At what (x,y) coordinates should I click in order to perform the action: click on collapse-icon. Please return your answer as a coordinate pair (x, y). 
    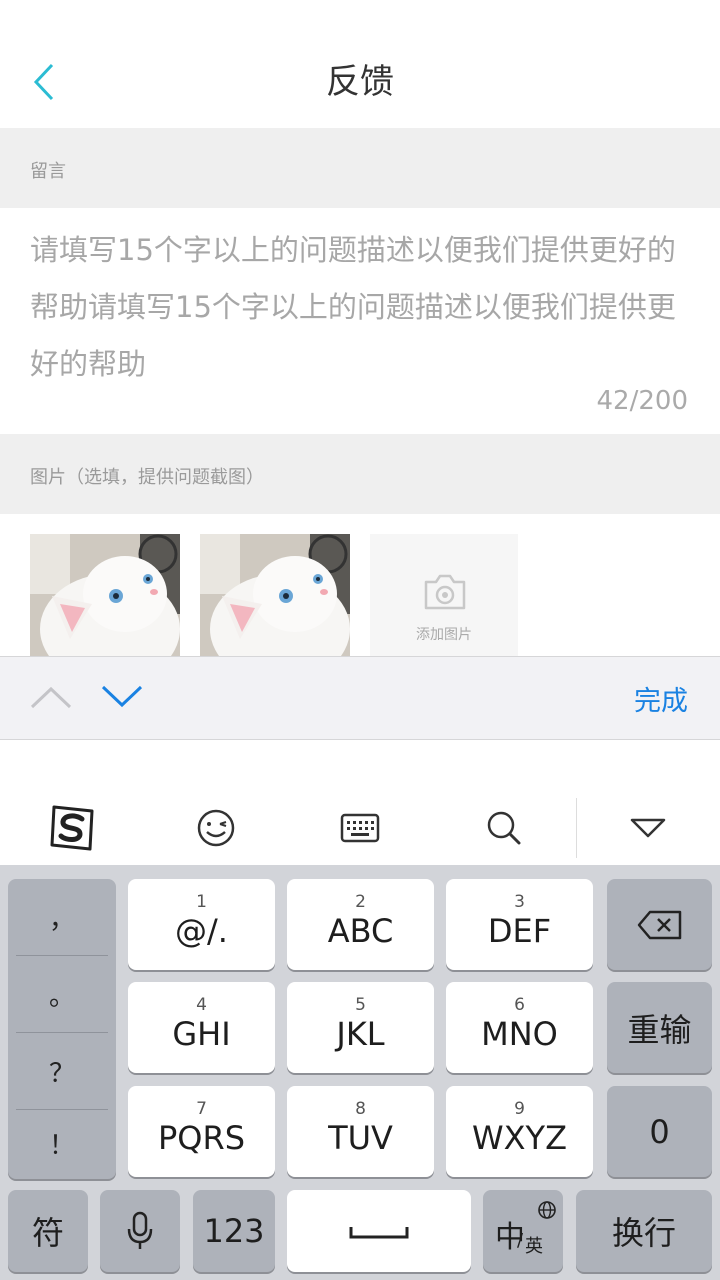
    Looking at the image, I should click on (648, 827).